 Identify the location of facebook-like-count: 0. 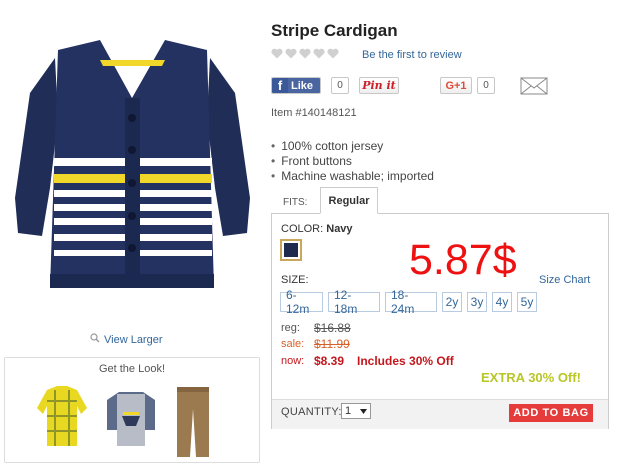
(340, 85).